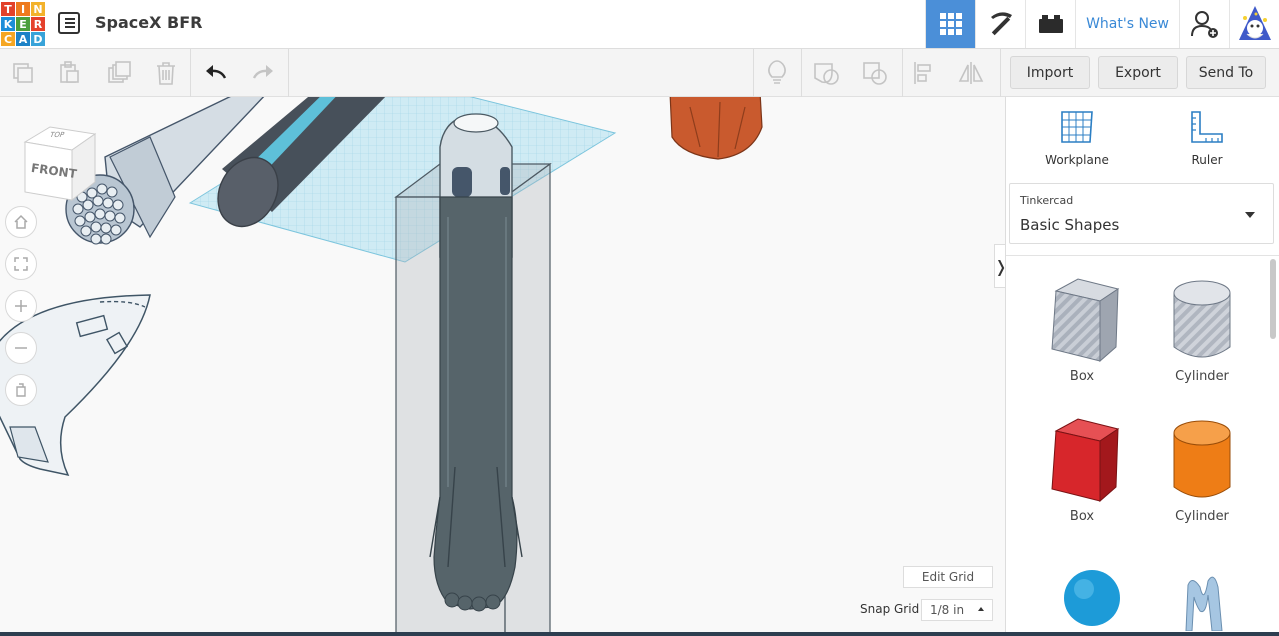  Describe the element at coordinates (1207, 127) in the screenshot. I see `ruler-icon` at that location.